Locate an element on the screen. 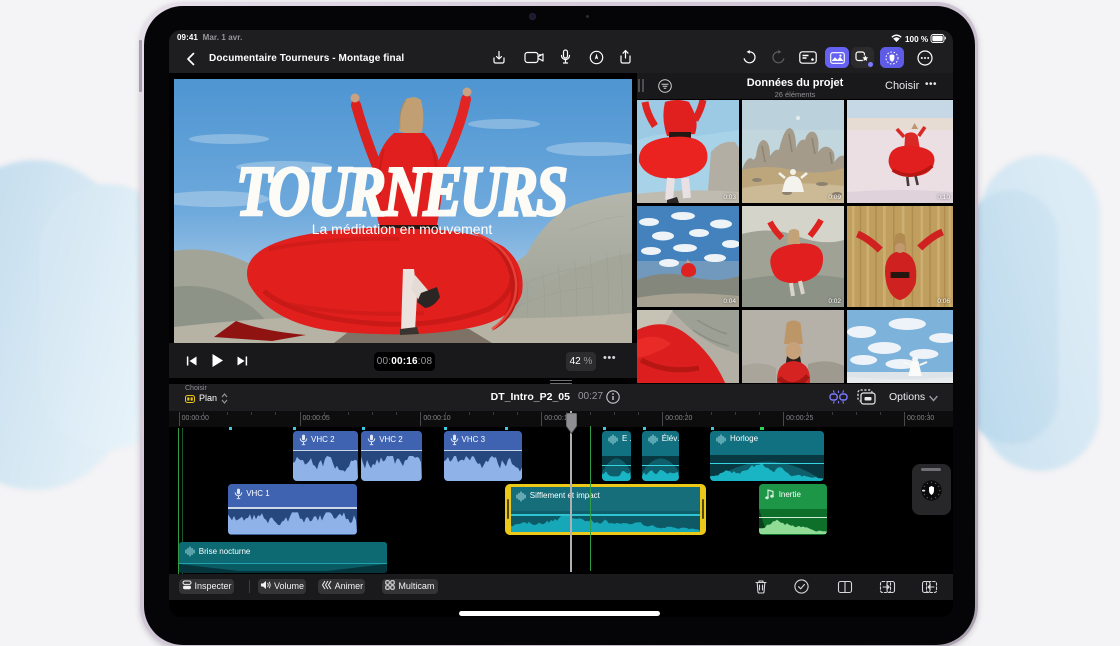 Image resolution: width=1120 pixels, height=646 pixels. svg-text: 100 % is located at coordinates (917, 39).